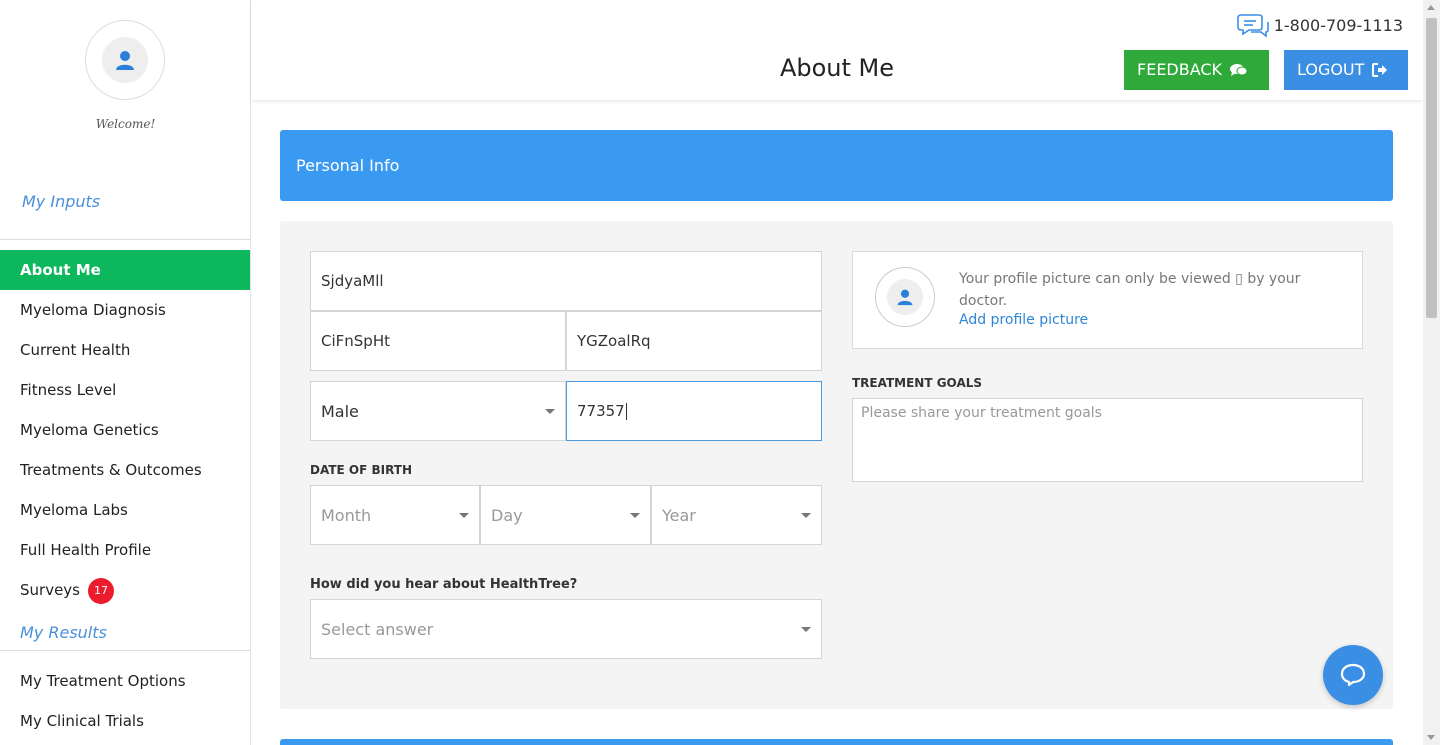  What do you see at coordinates (125, 350) in the screenshot?
I see `sidebar-item-current-health: Current Health` at bounding box center [125, 350].